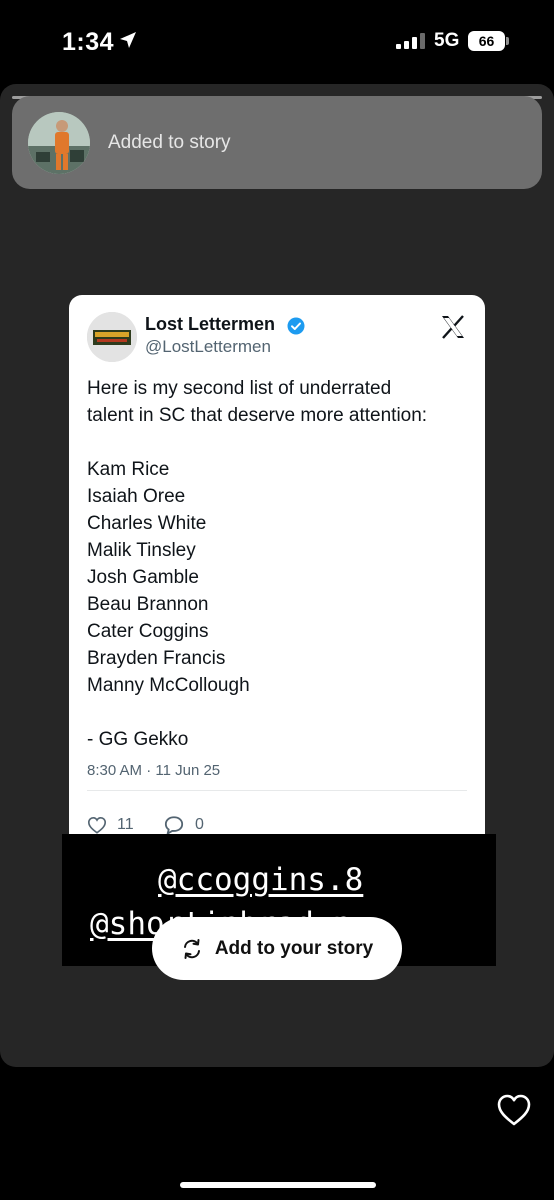 This screenshot has height=1200, width=554. What do you see at coordinates (260, 880) in the screenshot?
I see `mention-tag: @ccoggins.8` at bounding box center [260, 880].